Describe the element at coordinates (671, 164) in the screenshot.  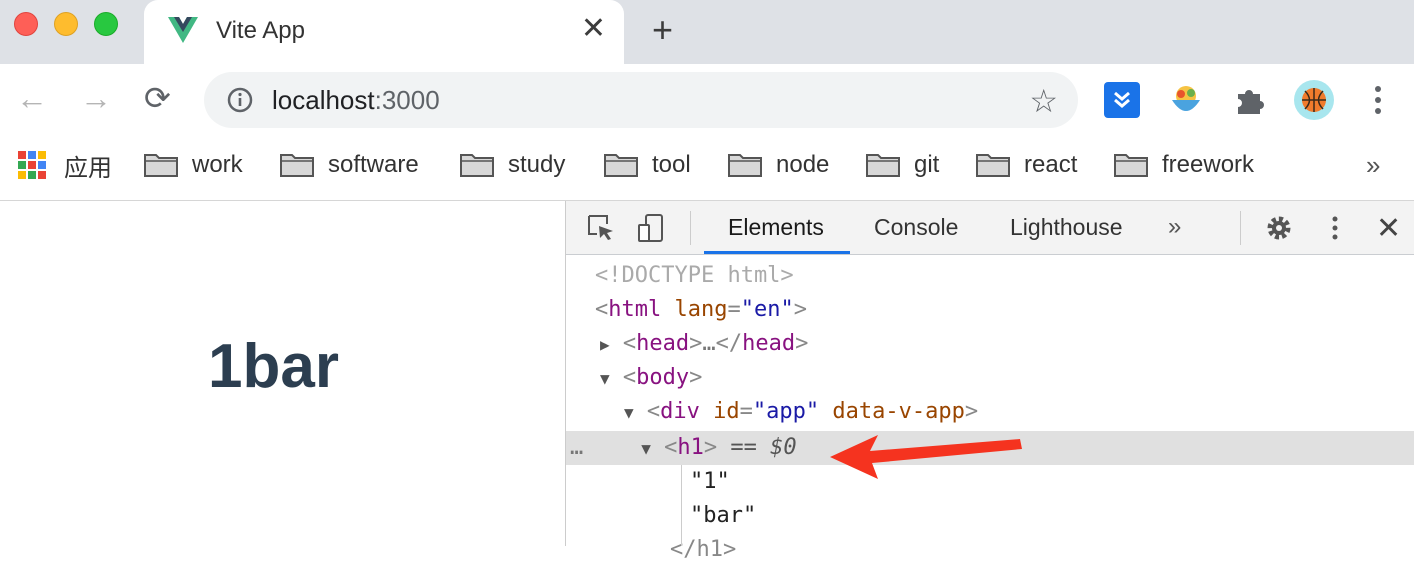
I see `bookmark-label: tool` at that location.